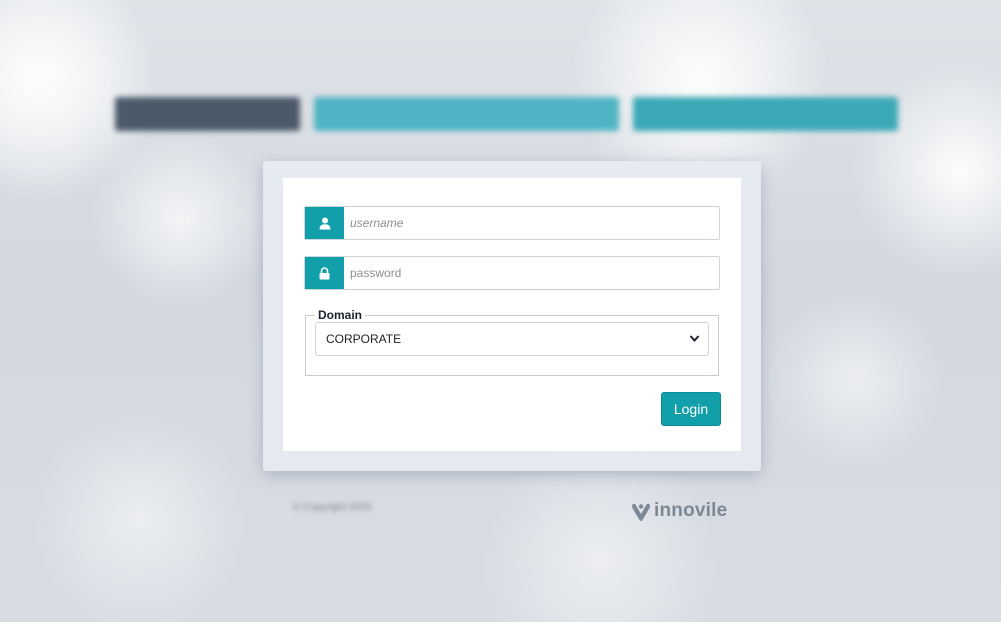 The width and height of the screenshot is (1001, 622). I want to click on password-addon, so click(324, 273).